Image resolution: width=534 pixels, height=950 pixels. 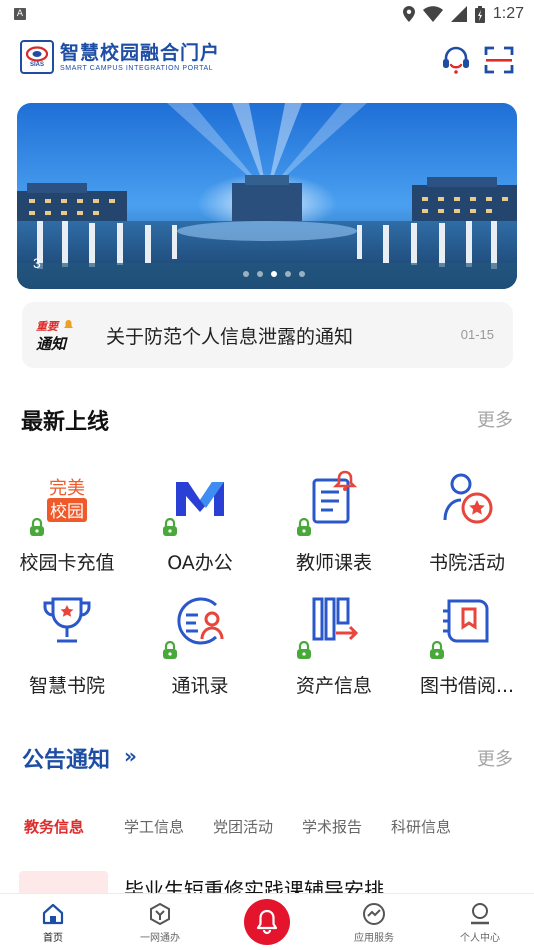 I want to click on scan-icon, so click(x=499, y=60).